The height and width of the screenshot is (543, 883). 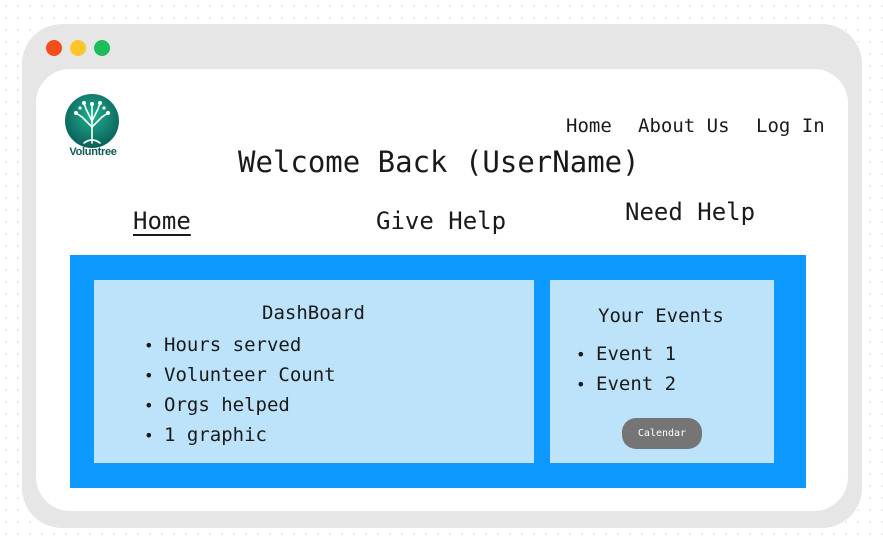 What do you see at coordinates (102, 48) in the screenshot?
I see `maximize-window-icon` at bounding box center [102, 48].